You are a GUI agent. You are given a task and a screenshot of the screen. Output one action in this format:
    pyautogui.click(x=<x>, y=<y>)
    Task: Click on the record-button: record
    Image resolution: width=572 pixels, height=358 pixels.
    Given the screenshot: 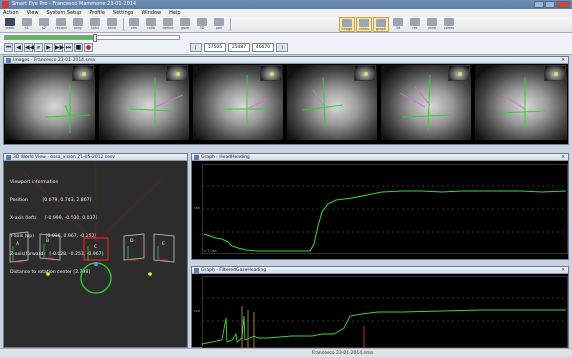 What is the action you would take?
    pyautogui.click(x=61, y=24)
    